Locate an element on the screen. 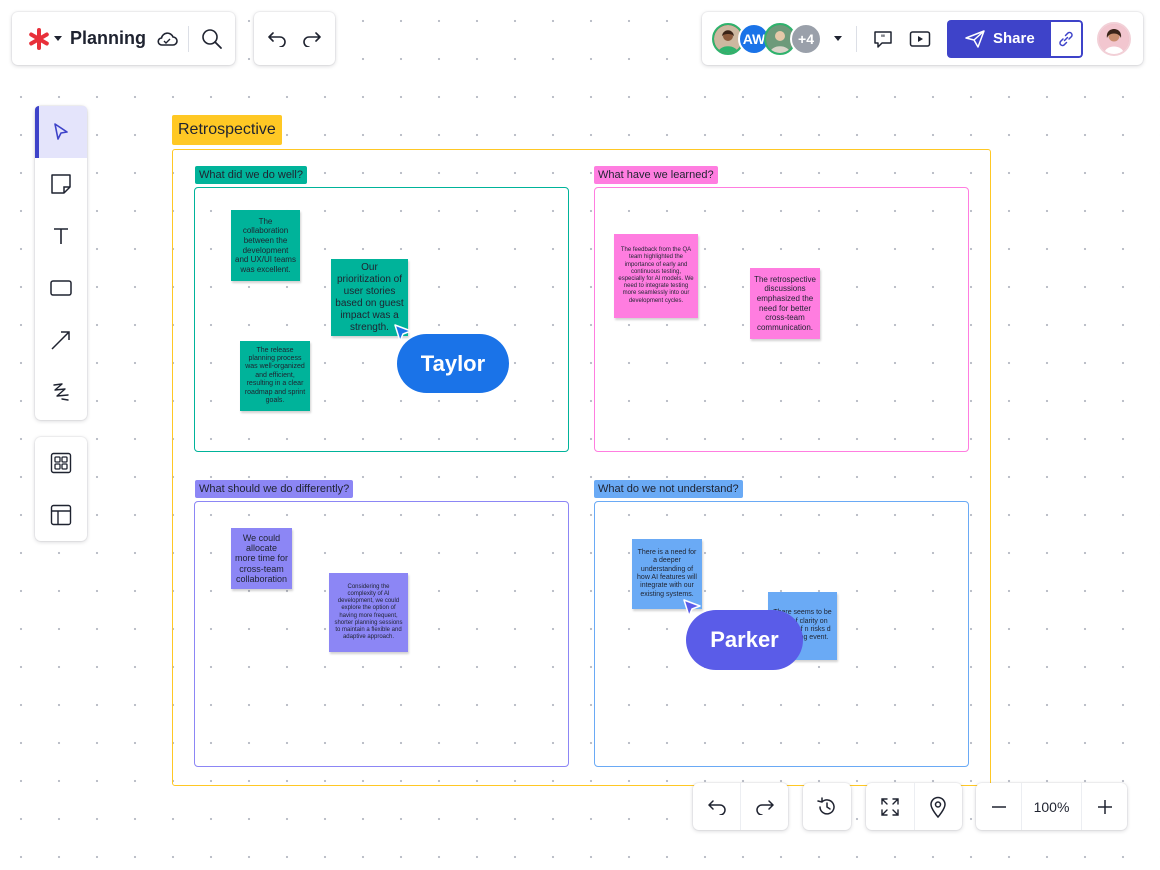  text-icon is located at coordinates (61, 236).